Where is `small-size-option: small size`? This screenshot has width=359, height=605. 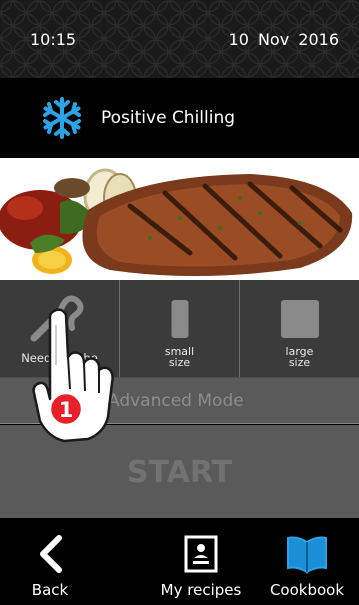 small-size-option: small size is located at coordinates (180, 328).